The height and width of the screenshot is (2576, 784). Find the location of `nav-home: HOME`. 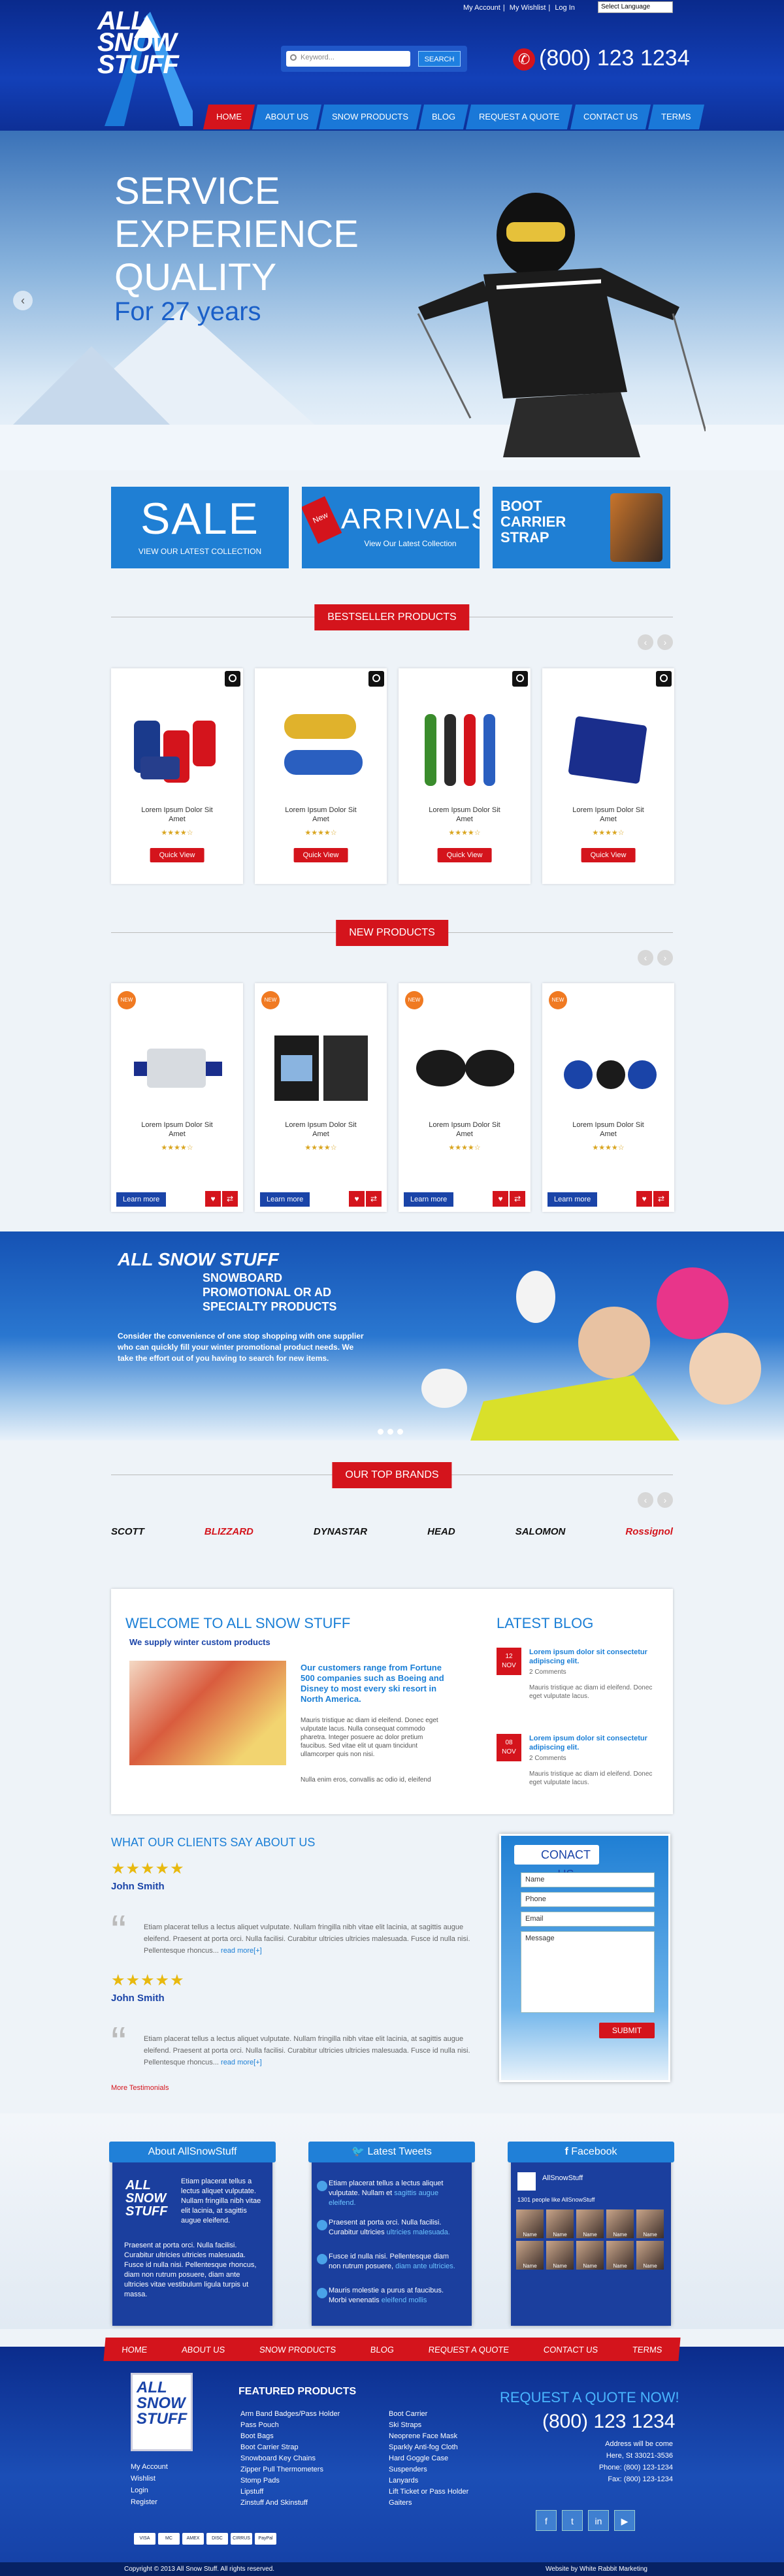

nav-home: HOME is located at coordinates (229, 117).